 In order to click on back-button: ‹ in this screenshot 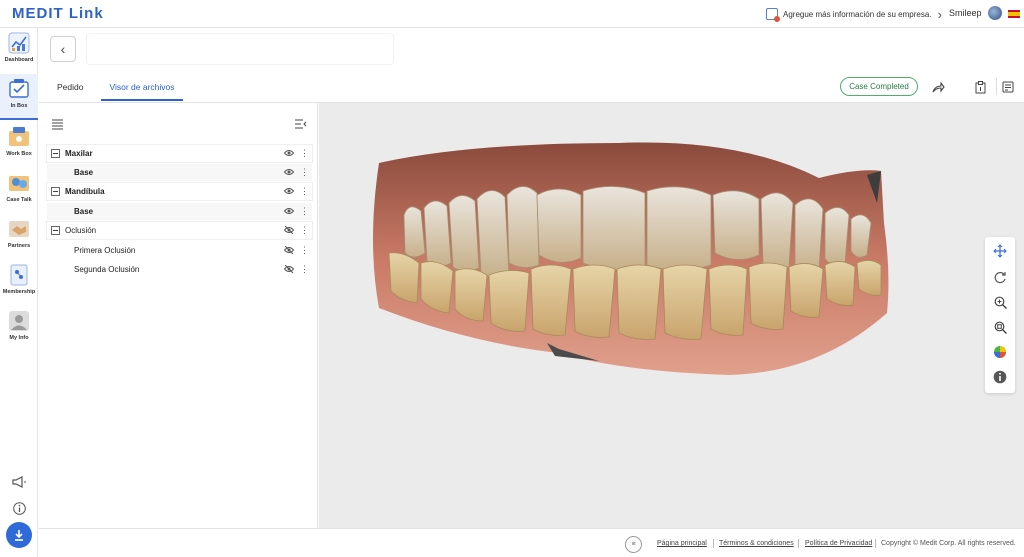, I will do `click(63, 49)`.